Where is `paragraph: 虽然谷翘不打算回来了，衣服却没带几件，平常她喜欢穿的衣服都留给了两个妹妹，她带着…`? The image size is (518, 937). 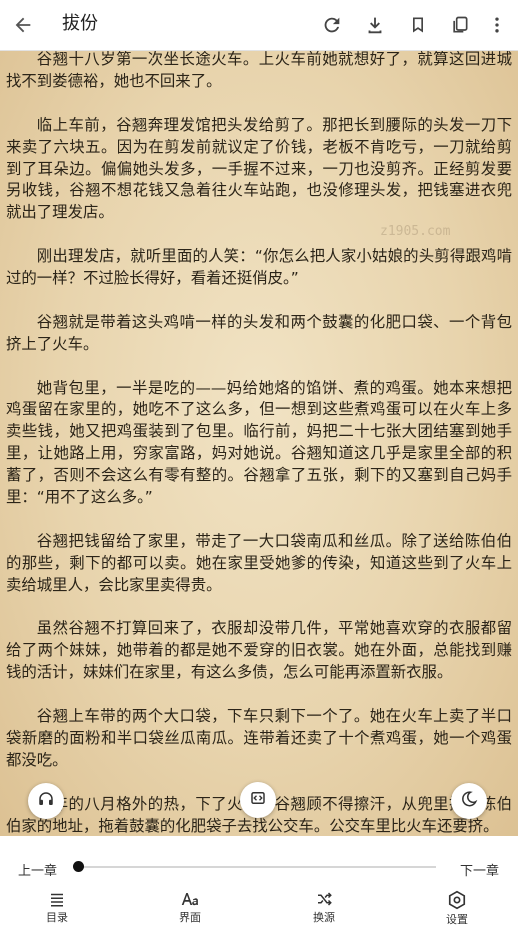 paragraph: 虽然谷翘不打算回来了，衣服却没带几件，平常她喜欢穿的衣服都留给了两个妹妹，她带着… is located at coordinates (259, 650).